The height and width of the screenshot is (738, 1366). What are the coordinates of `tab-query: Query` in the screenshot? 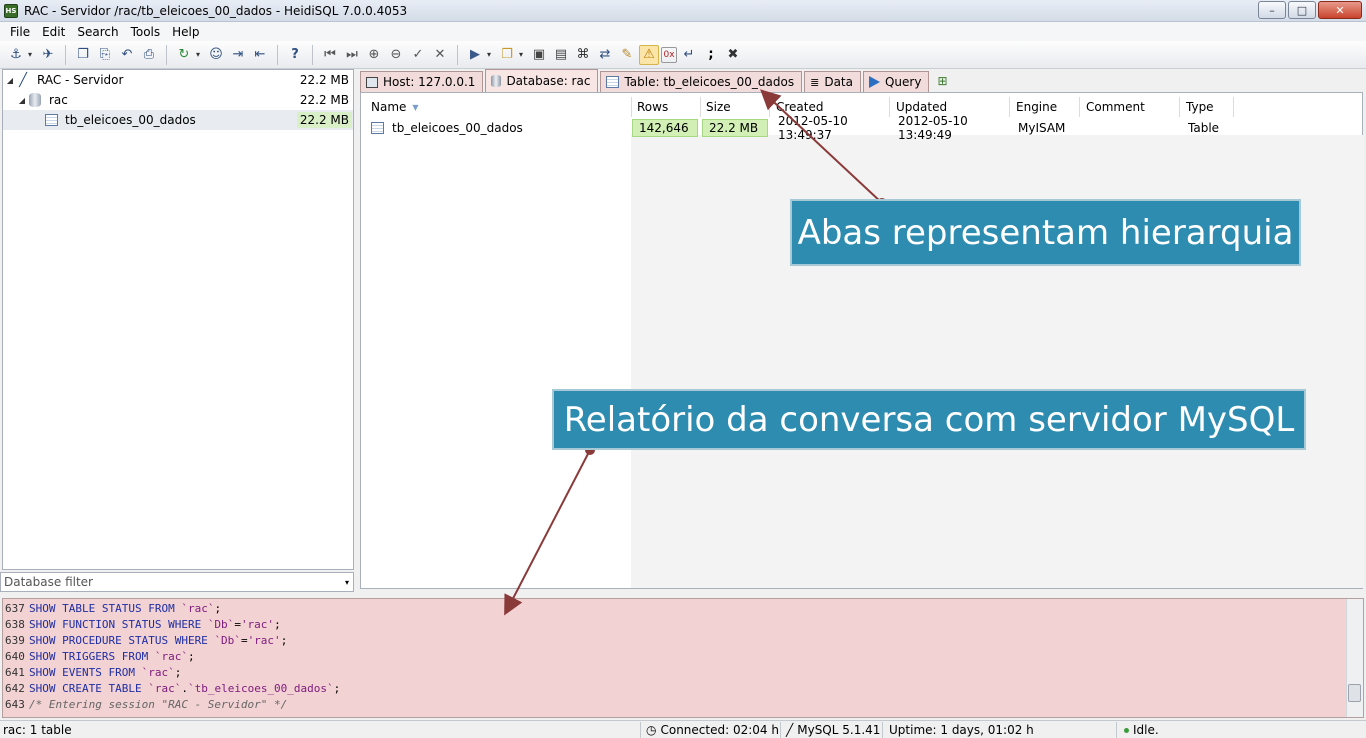 It's located at (896, 81).